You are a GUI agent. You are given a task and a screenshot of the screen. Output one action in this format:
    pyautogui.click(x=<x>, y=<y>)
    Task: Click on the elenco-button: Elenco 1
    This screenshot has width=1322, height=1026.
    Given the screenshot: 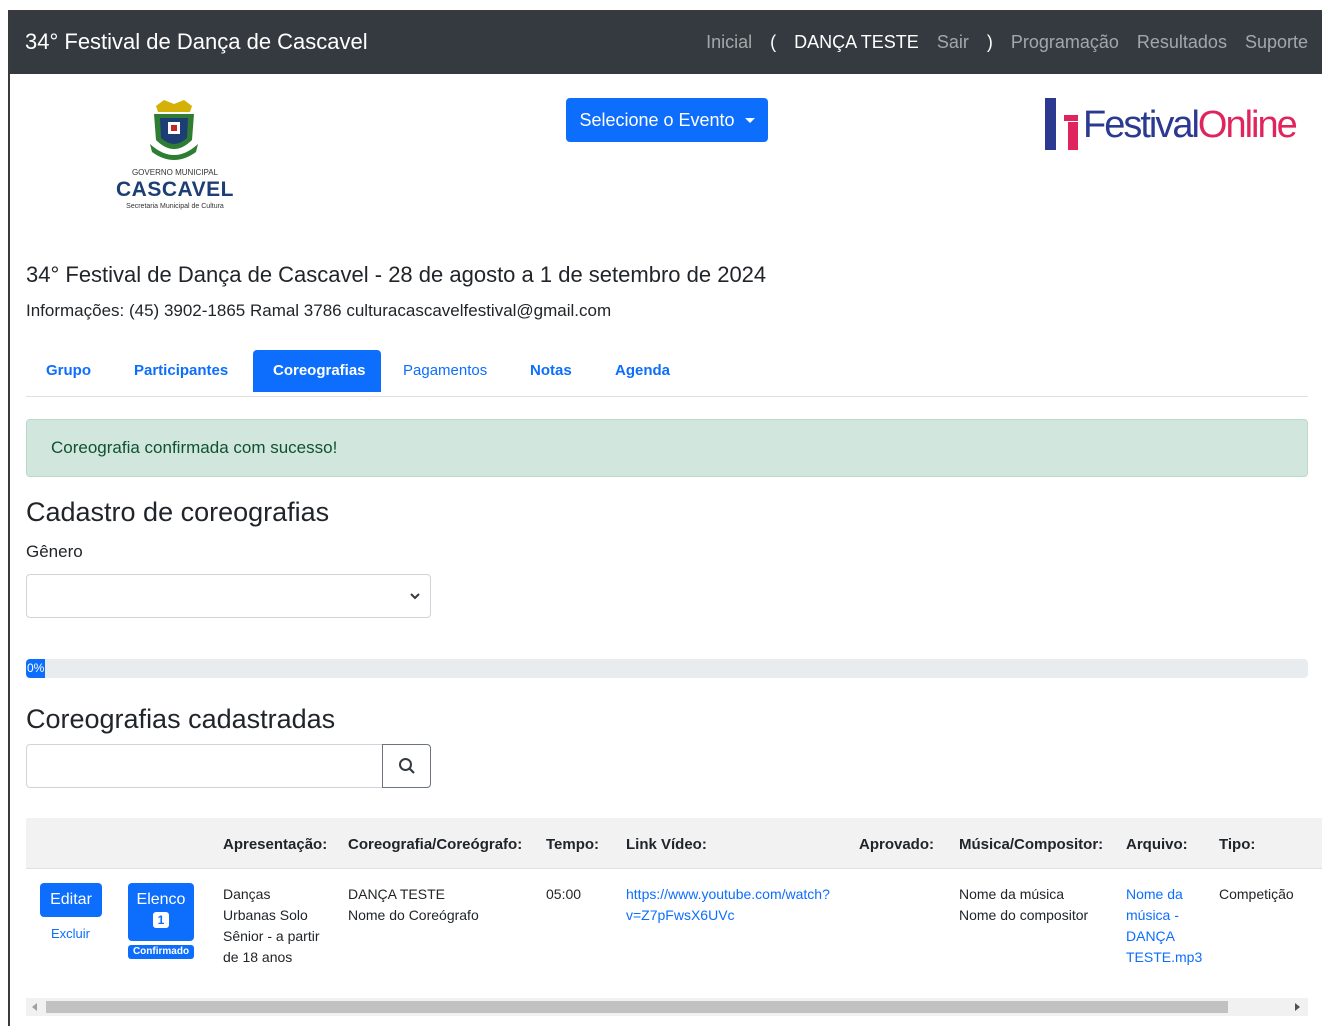 What is the action you would take?
    pyautogui.click(x=161, y=912)
    